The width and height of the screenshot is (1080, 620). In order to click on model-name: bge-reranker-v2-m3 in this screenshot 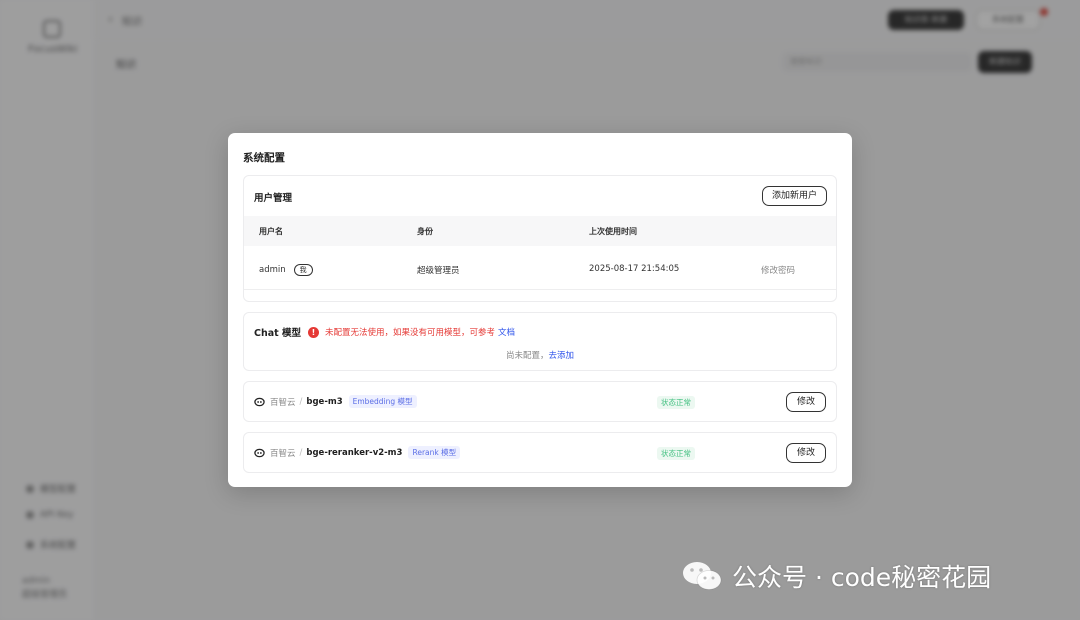, I will do `click(354, 452)`.